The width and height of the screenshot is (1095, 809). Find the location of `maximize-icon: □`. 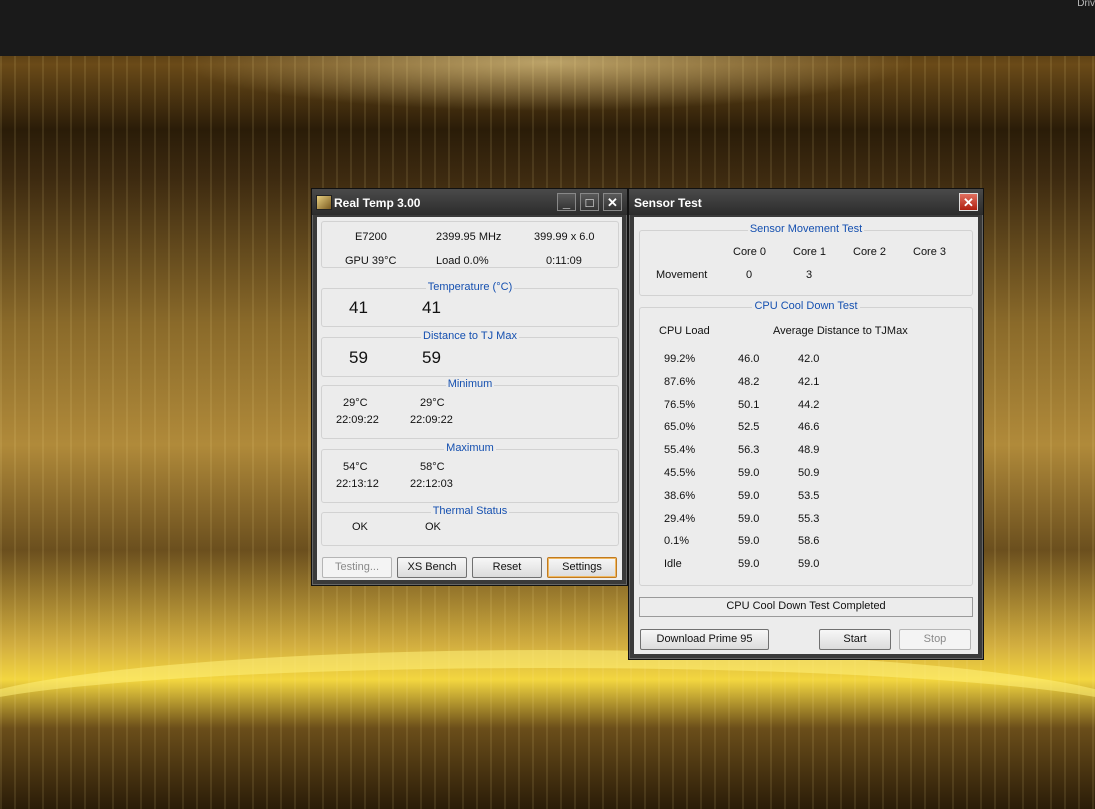

maximize-icon: □ is located at coordinates (589, 202).